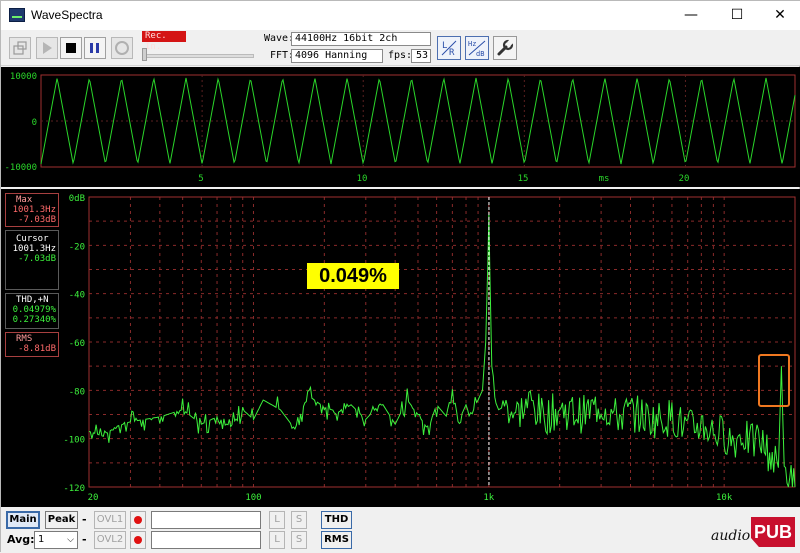 This screenshot has width=800, height=553. Describe the element at coordinates (67, 15) in the screenshot. I see `window-title: WaveSpectra` at that location.